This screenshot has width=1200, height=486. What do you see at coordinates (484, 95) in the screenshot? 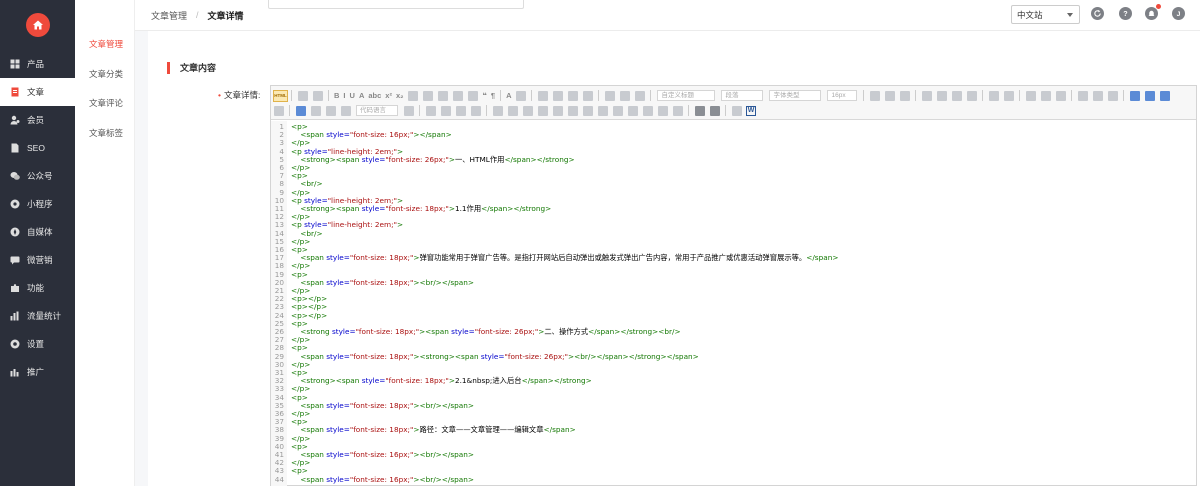
I see `toolbar-format-icon: ❝` at bounding box center [484, 95].